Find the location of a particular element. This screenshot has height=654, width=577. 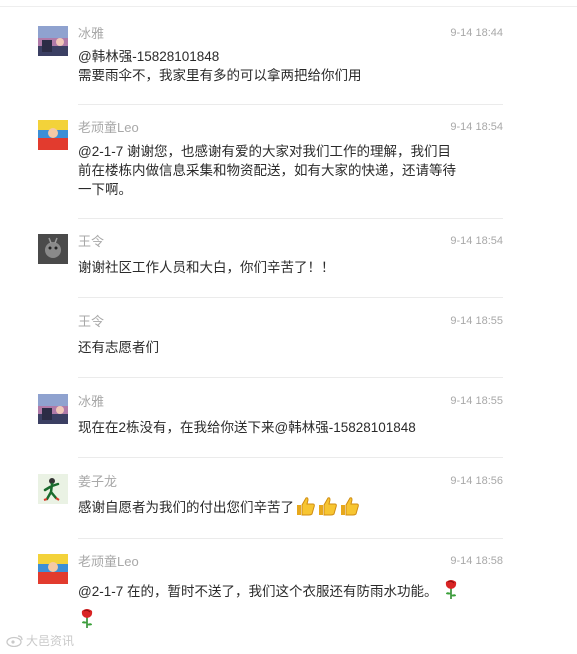

message-time: 9-14 18:56 is located at coordinates (476, 481).